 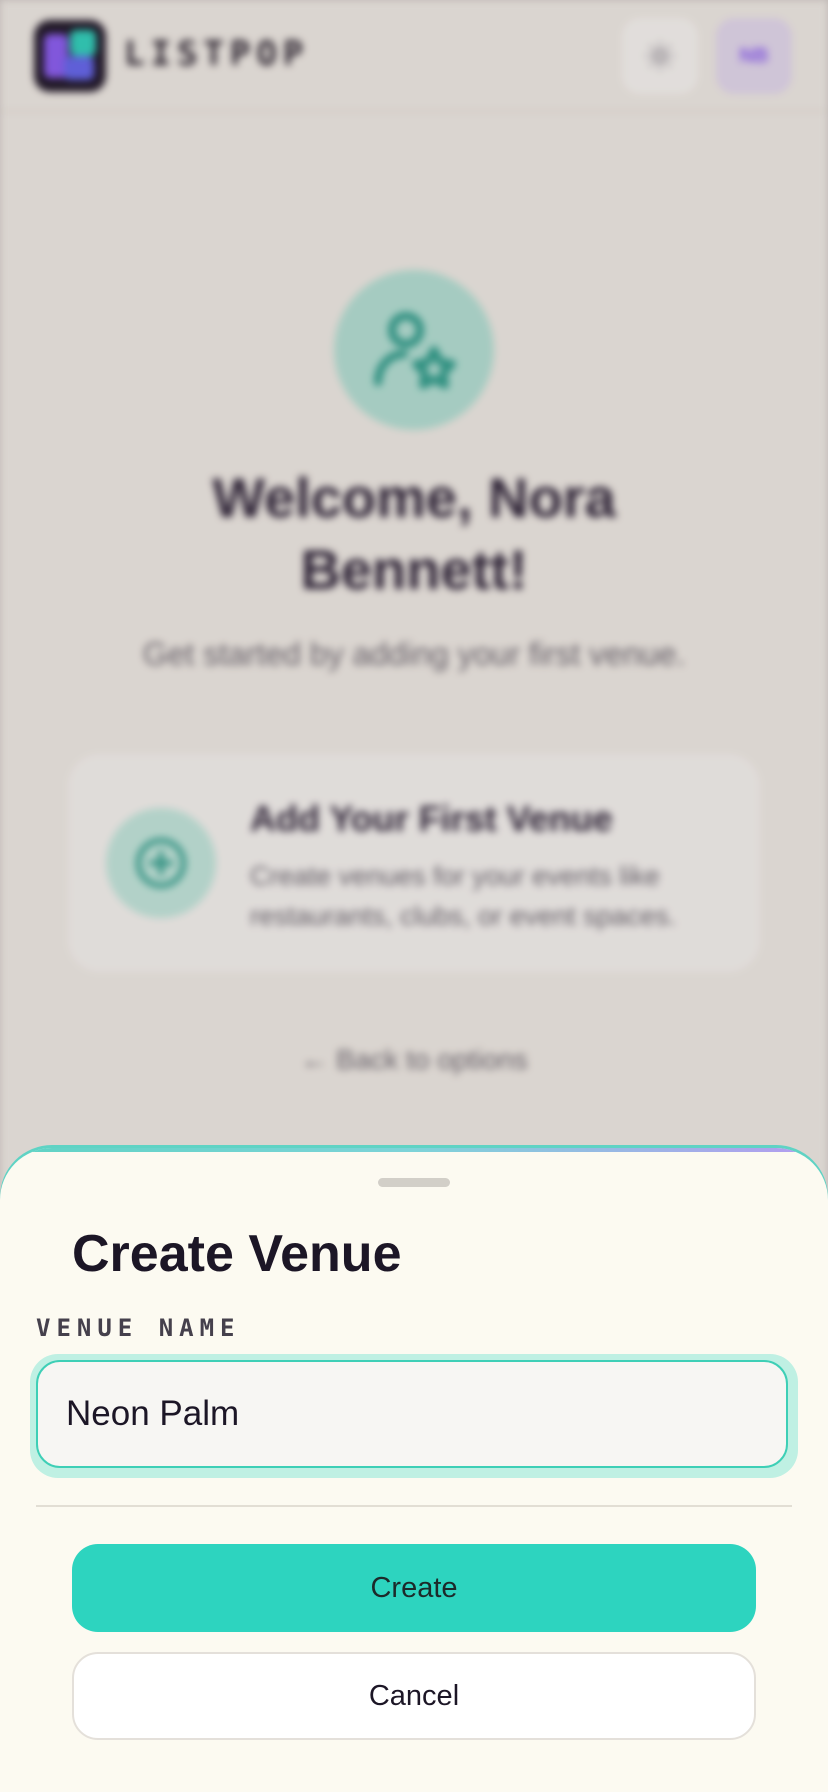 What do you see at coordinates (138, 1328) in the screenshot?
I see `venue-name-label: VENUE NAME` at bounding box center [138, 1328].